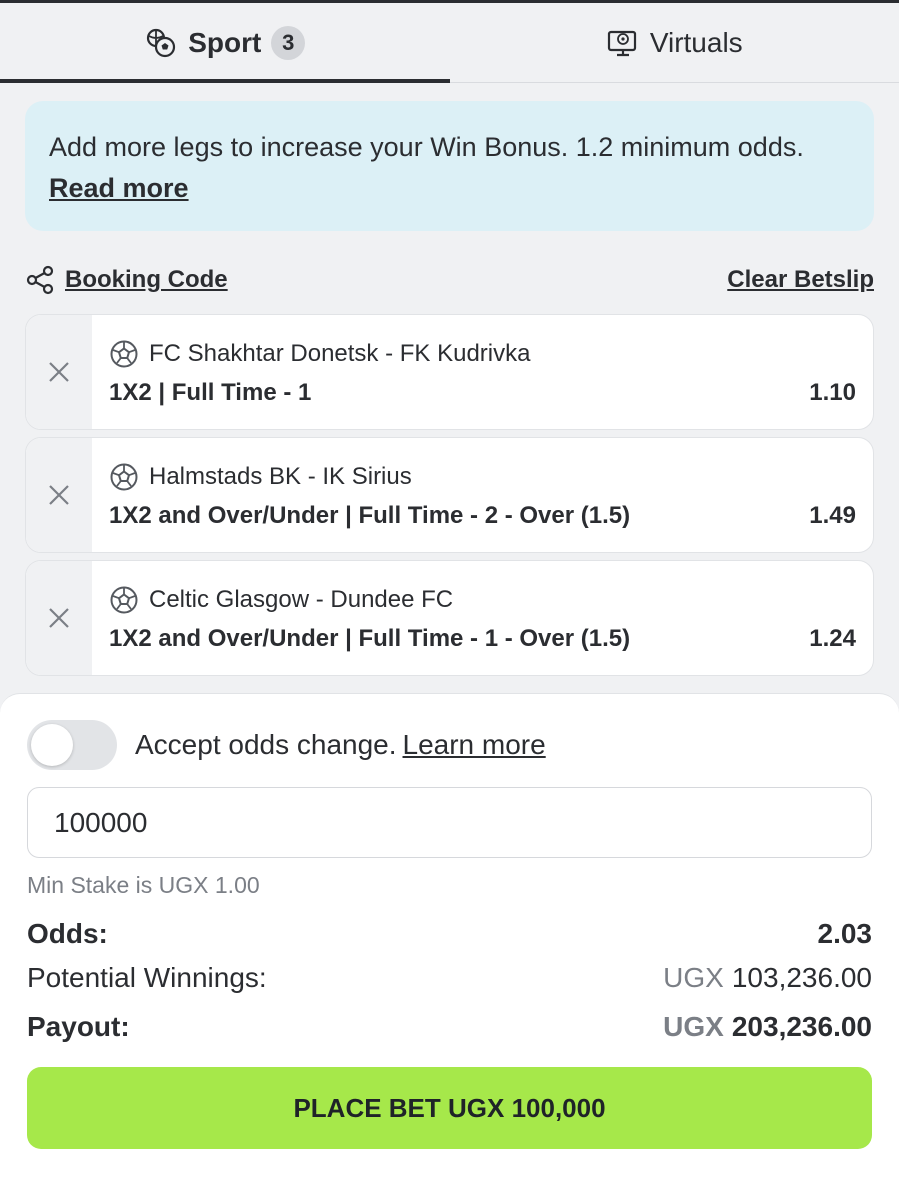  I want to click on payout-row: Payout: UGX 203,236.00, so click(449, 1027).